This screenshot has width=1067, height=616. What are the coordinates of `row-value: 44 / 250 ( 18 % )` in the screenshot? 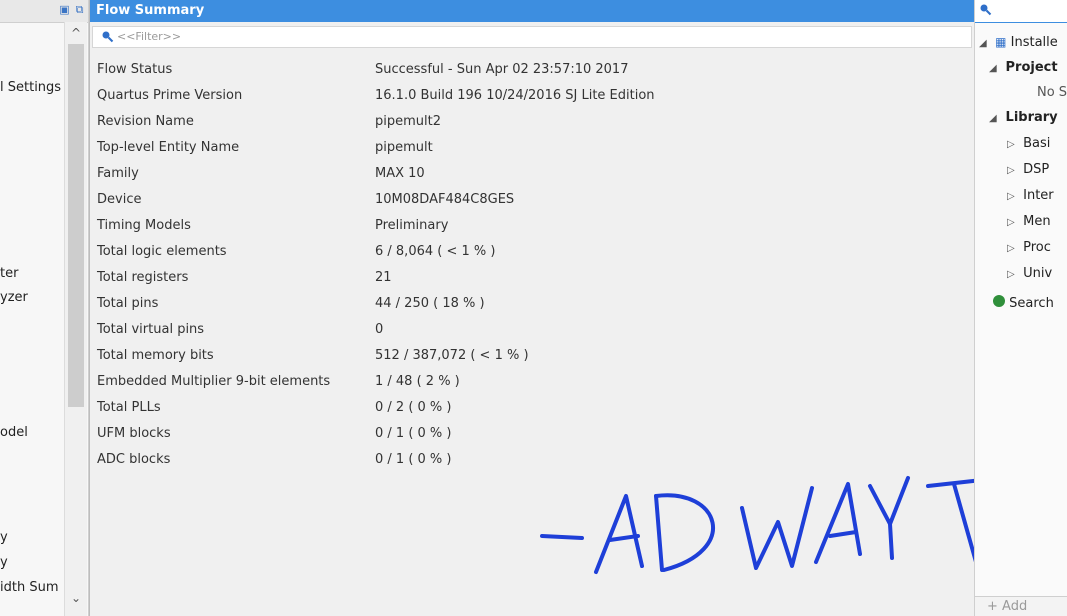 It's located at (430, 303).